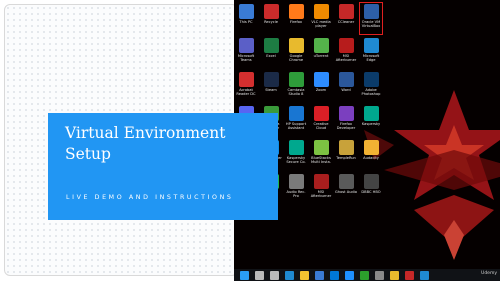 The width and height of the screenshot is (500, 281). Describe the element at coordinates (394, 275) in the screenshot. I see `chrome-taskbar-icon` at that location.